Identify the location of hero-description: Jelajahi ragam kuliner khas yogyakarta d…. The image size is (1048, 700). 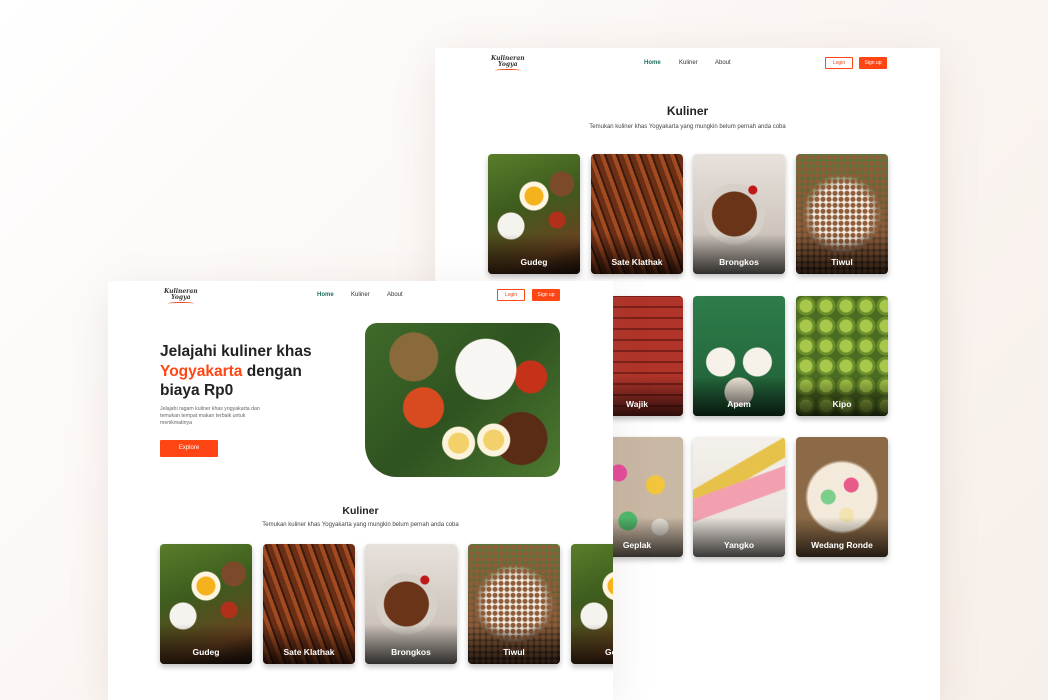
(210, 416).